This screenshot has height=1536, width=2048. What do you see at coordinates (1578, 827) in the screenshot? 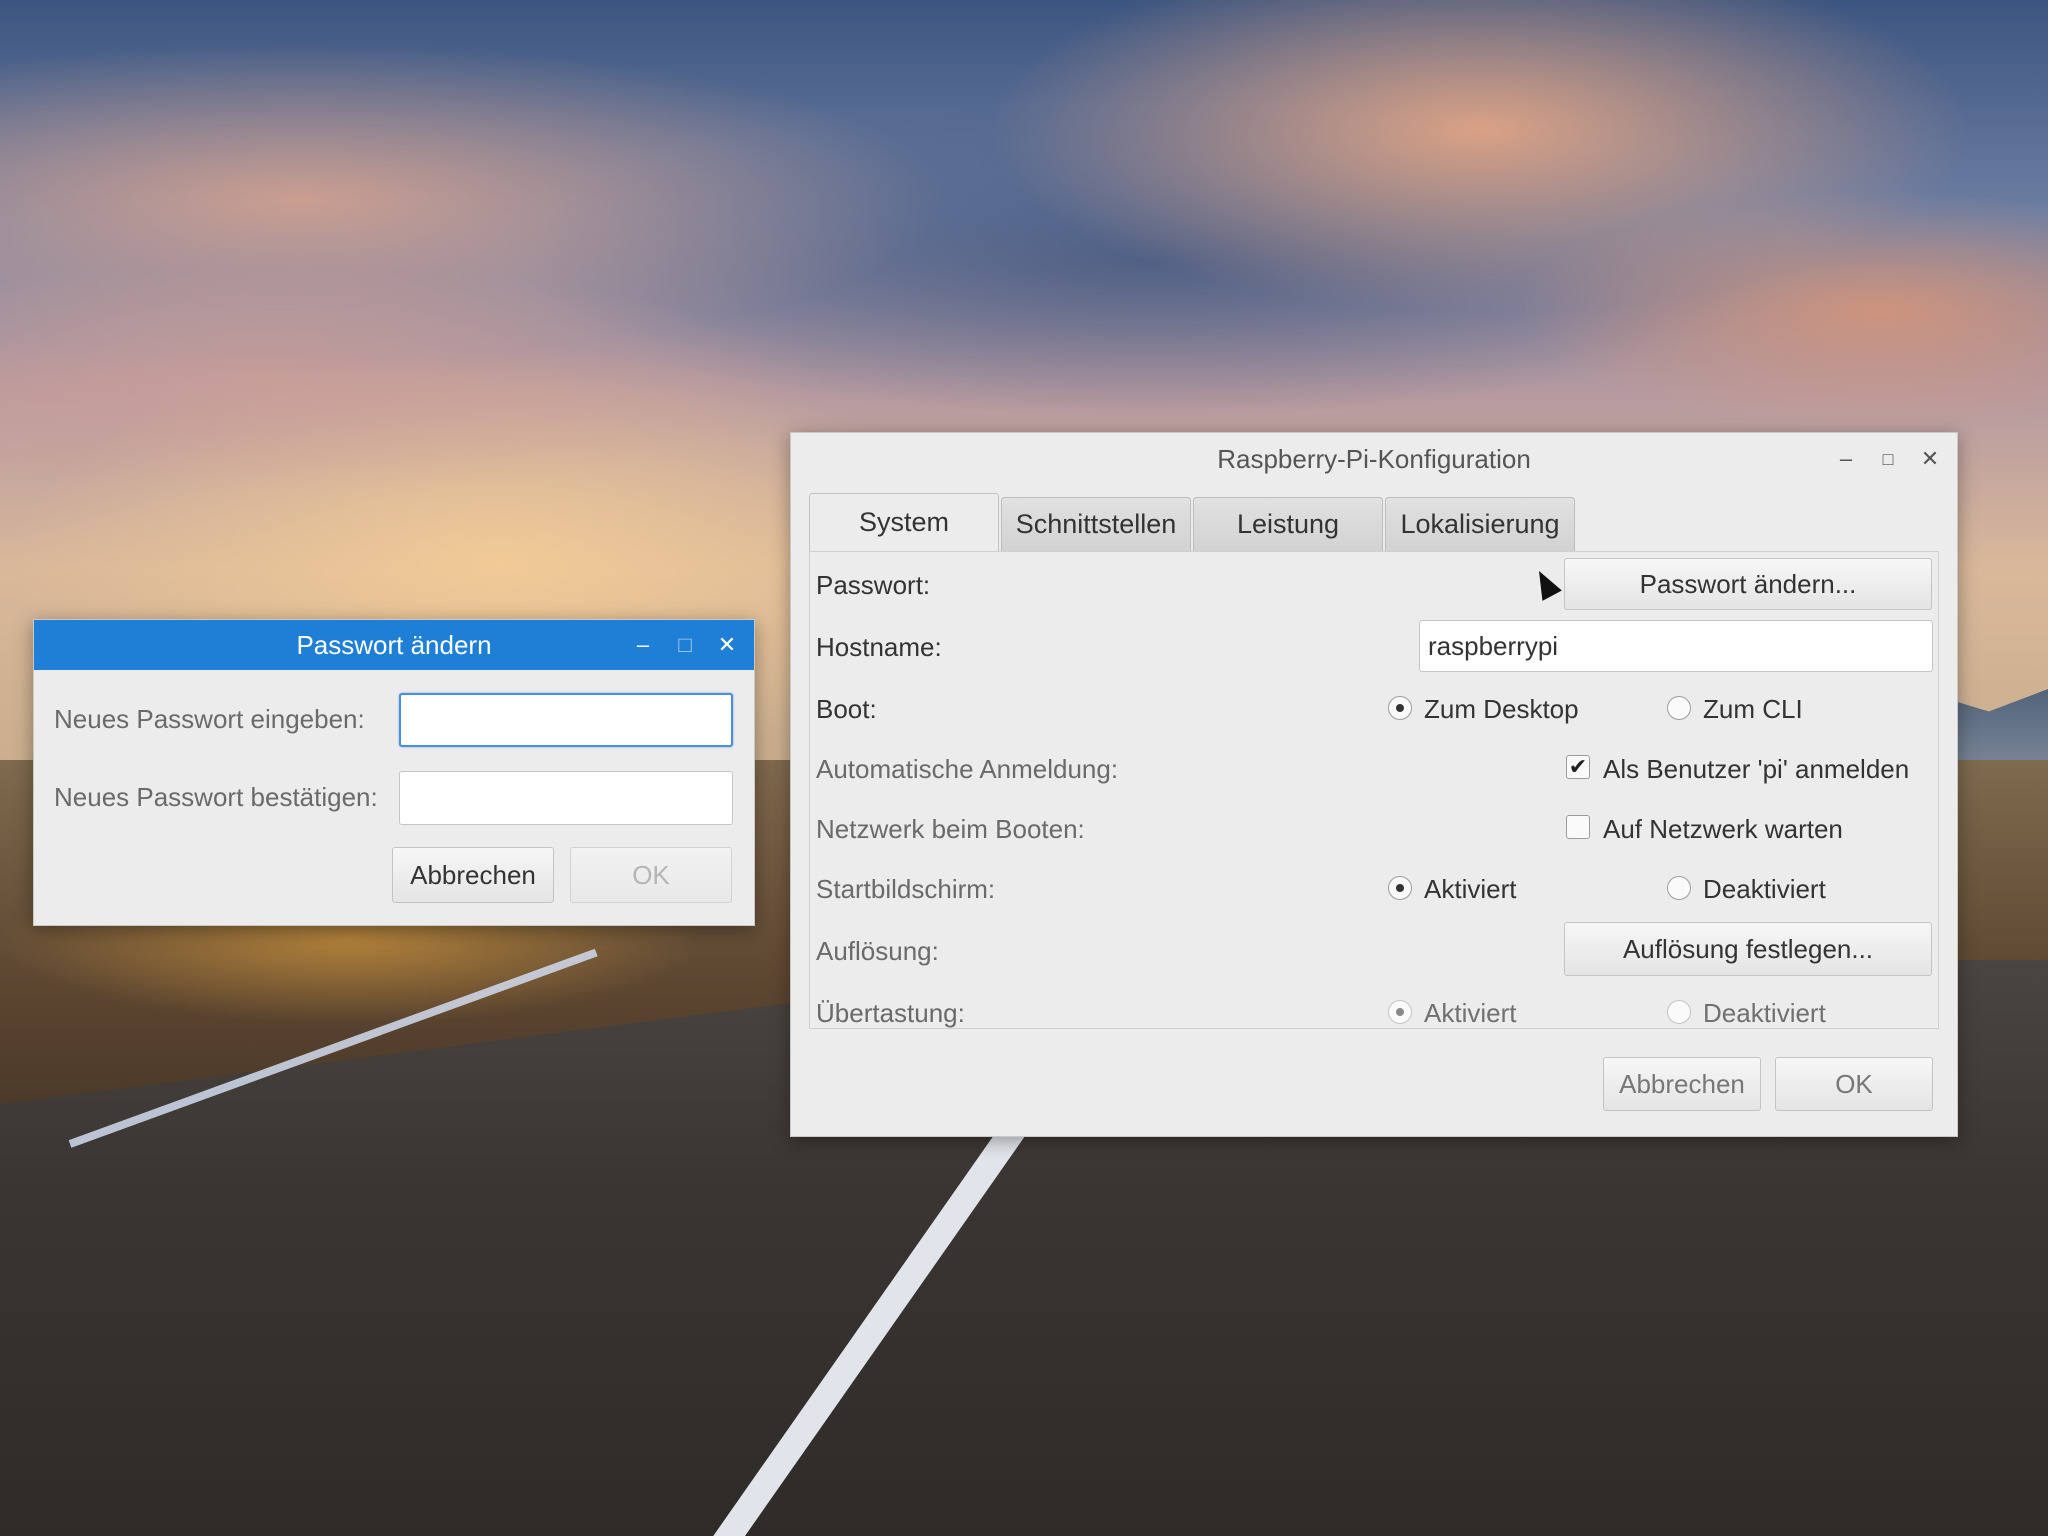
I see `wait-for-network-checkbox` at bounding box center [1578, 827].